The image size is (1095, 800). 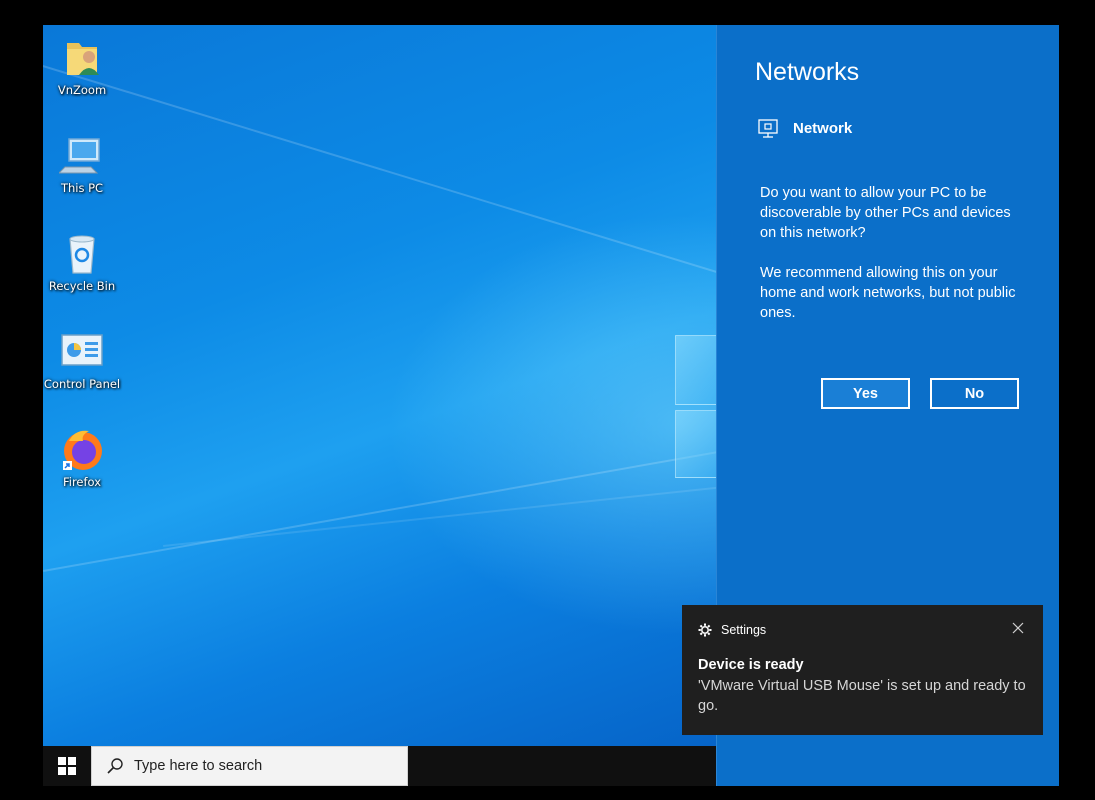 What do you see at coordinates (82, 482) in the screenshot?
I see `desktop-icon-label: Firefox` at bounding box center [82, 482].